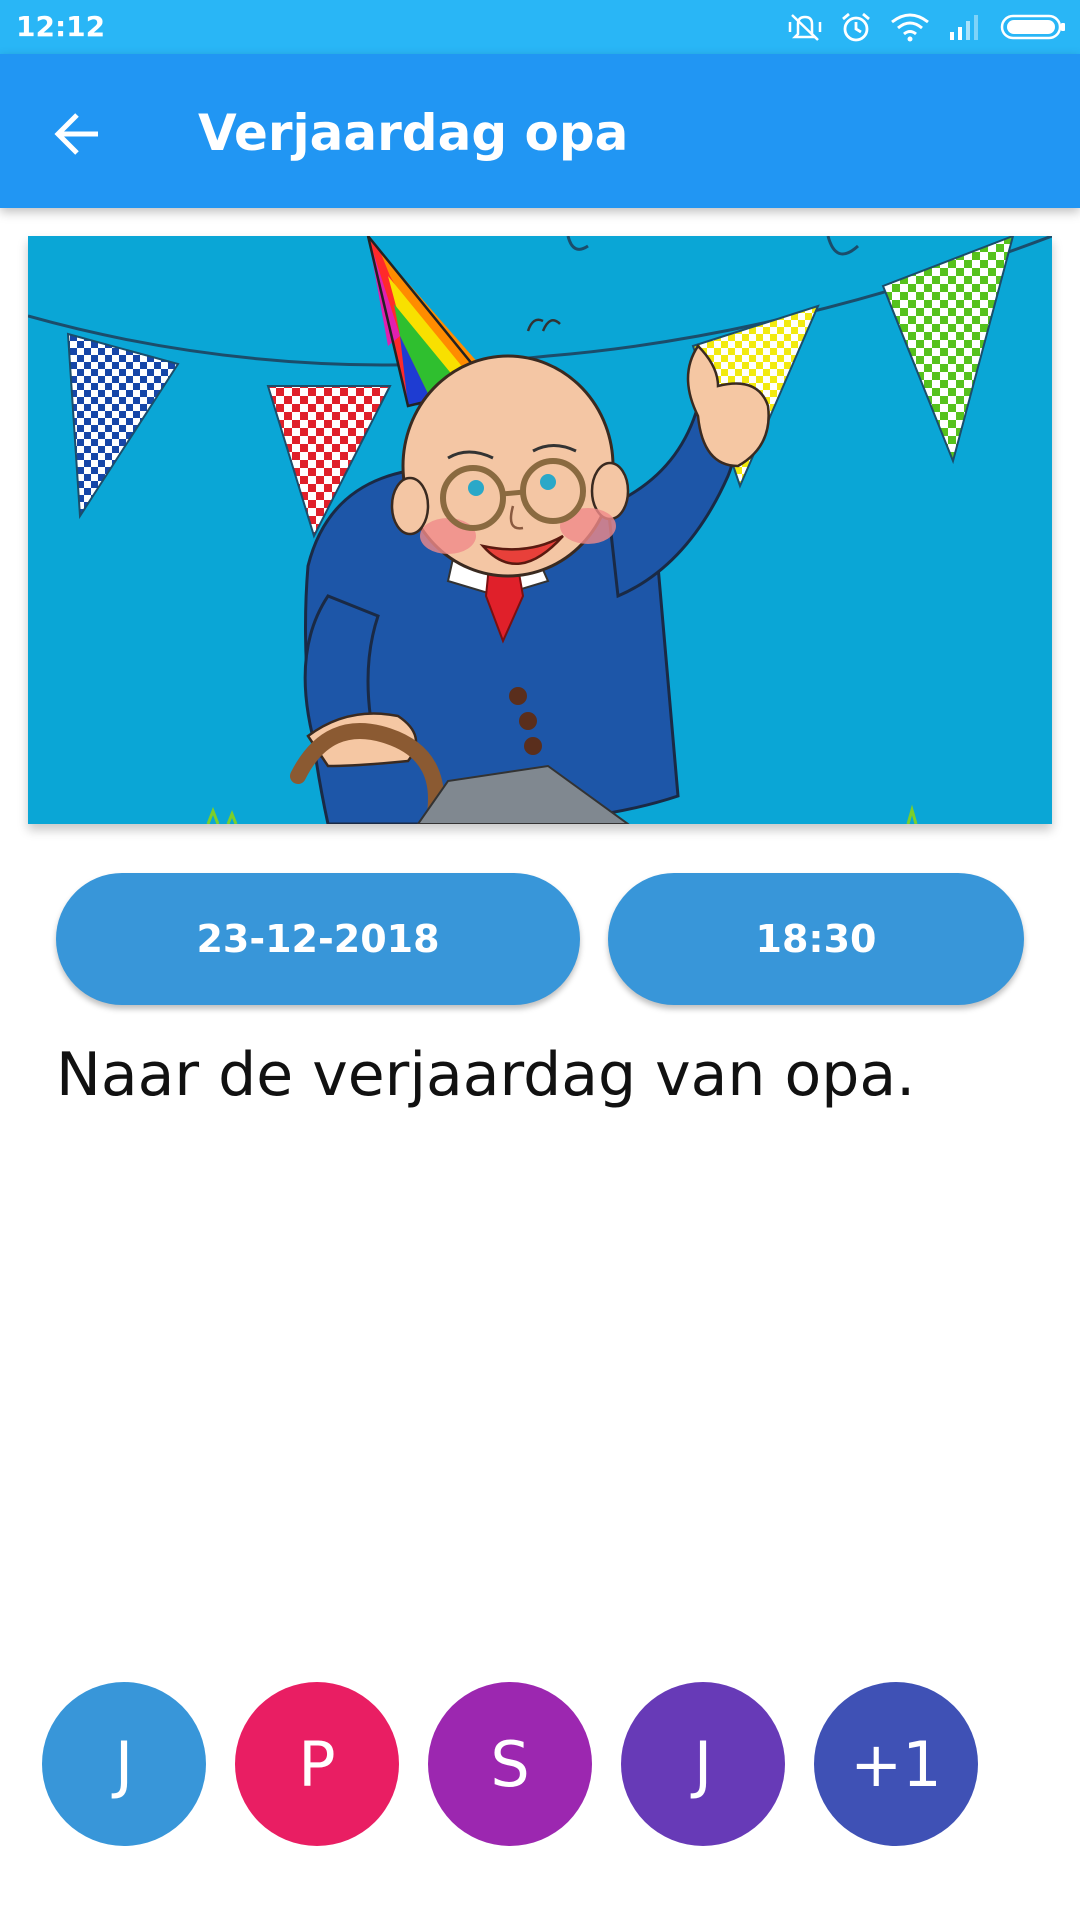  Describe the element at coordinates (317, 1764) in the screenshot. I see `participant-avatar: P` at that location.